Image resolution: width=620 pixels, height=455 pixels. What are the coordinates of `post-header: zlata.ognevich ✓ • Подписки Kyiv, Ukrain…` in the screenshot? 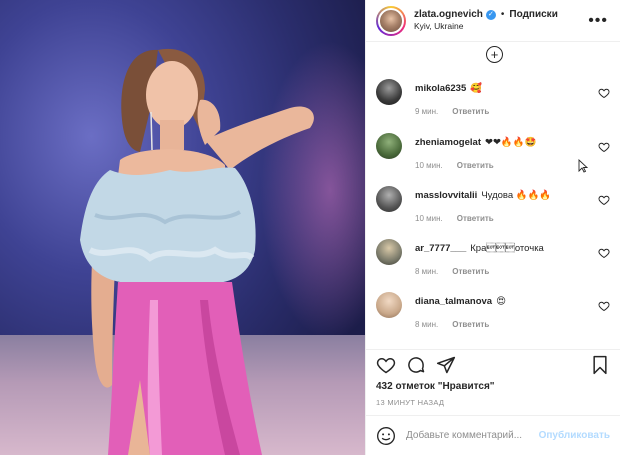 It's located at (493, 21).